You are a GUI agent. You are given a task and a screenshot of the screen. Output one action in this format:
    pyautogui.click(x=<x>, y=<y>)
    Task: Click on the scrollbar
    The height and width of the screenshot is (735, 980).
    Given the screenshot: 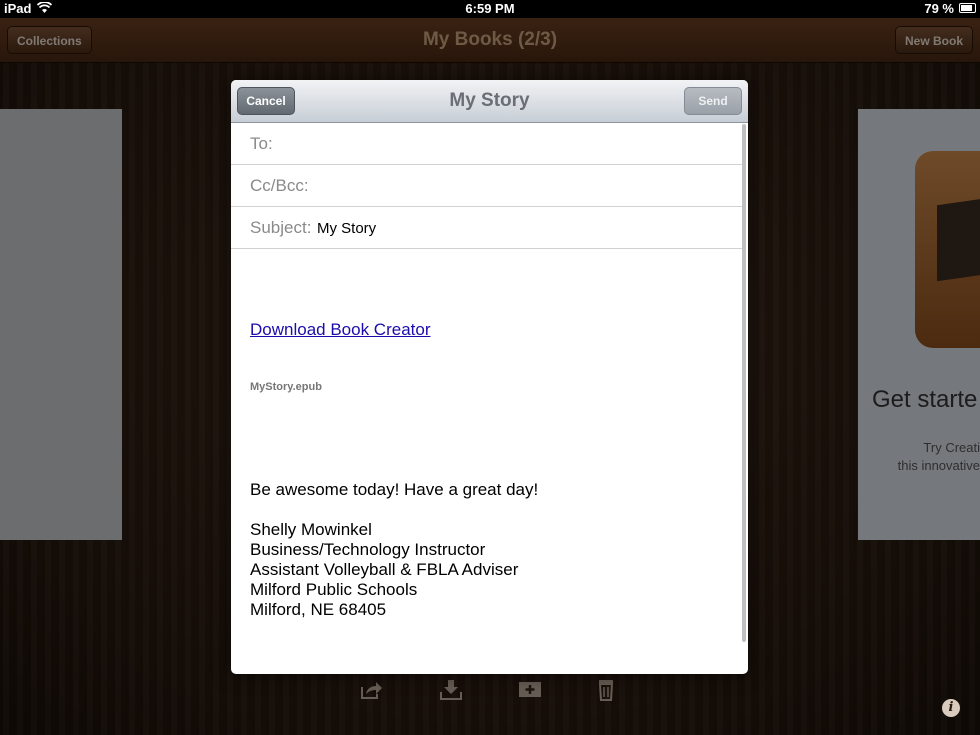 What is the action you would take?
    pyautogui.click(x=744, y=383)
    